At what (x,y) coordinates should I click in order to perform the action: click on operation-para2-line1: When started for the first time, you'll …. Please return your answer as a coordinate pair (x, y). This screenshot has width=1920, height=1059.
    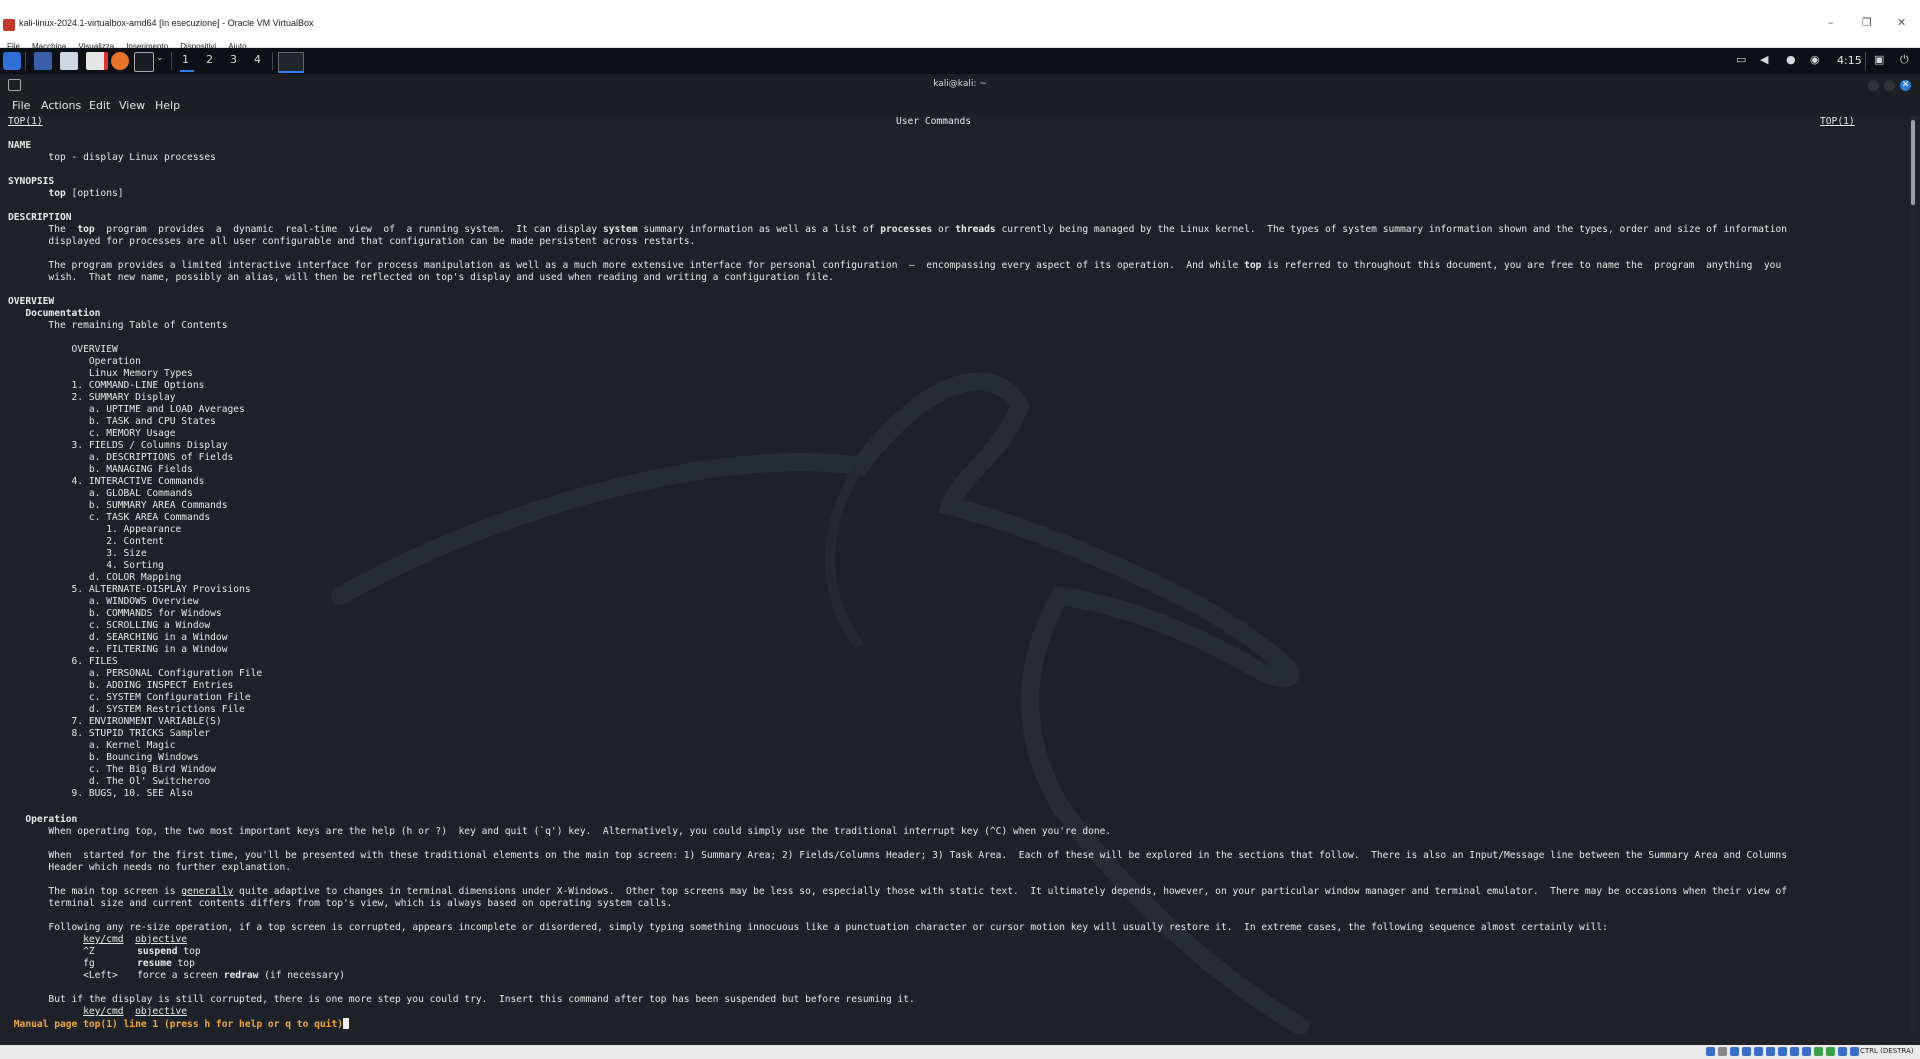
    Looking at the image, I should click on (897, 855).